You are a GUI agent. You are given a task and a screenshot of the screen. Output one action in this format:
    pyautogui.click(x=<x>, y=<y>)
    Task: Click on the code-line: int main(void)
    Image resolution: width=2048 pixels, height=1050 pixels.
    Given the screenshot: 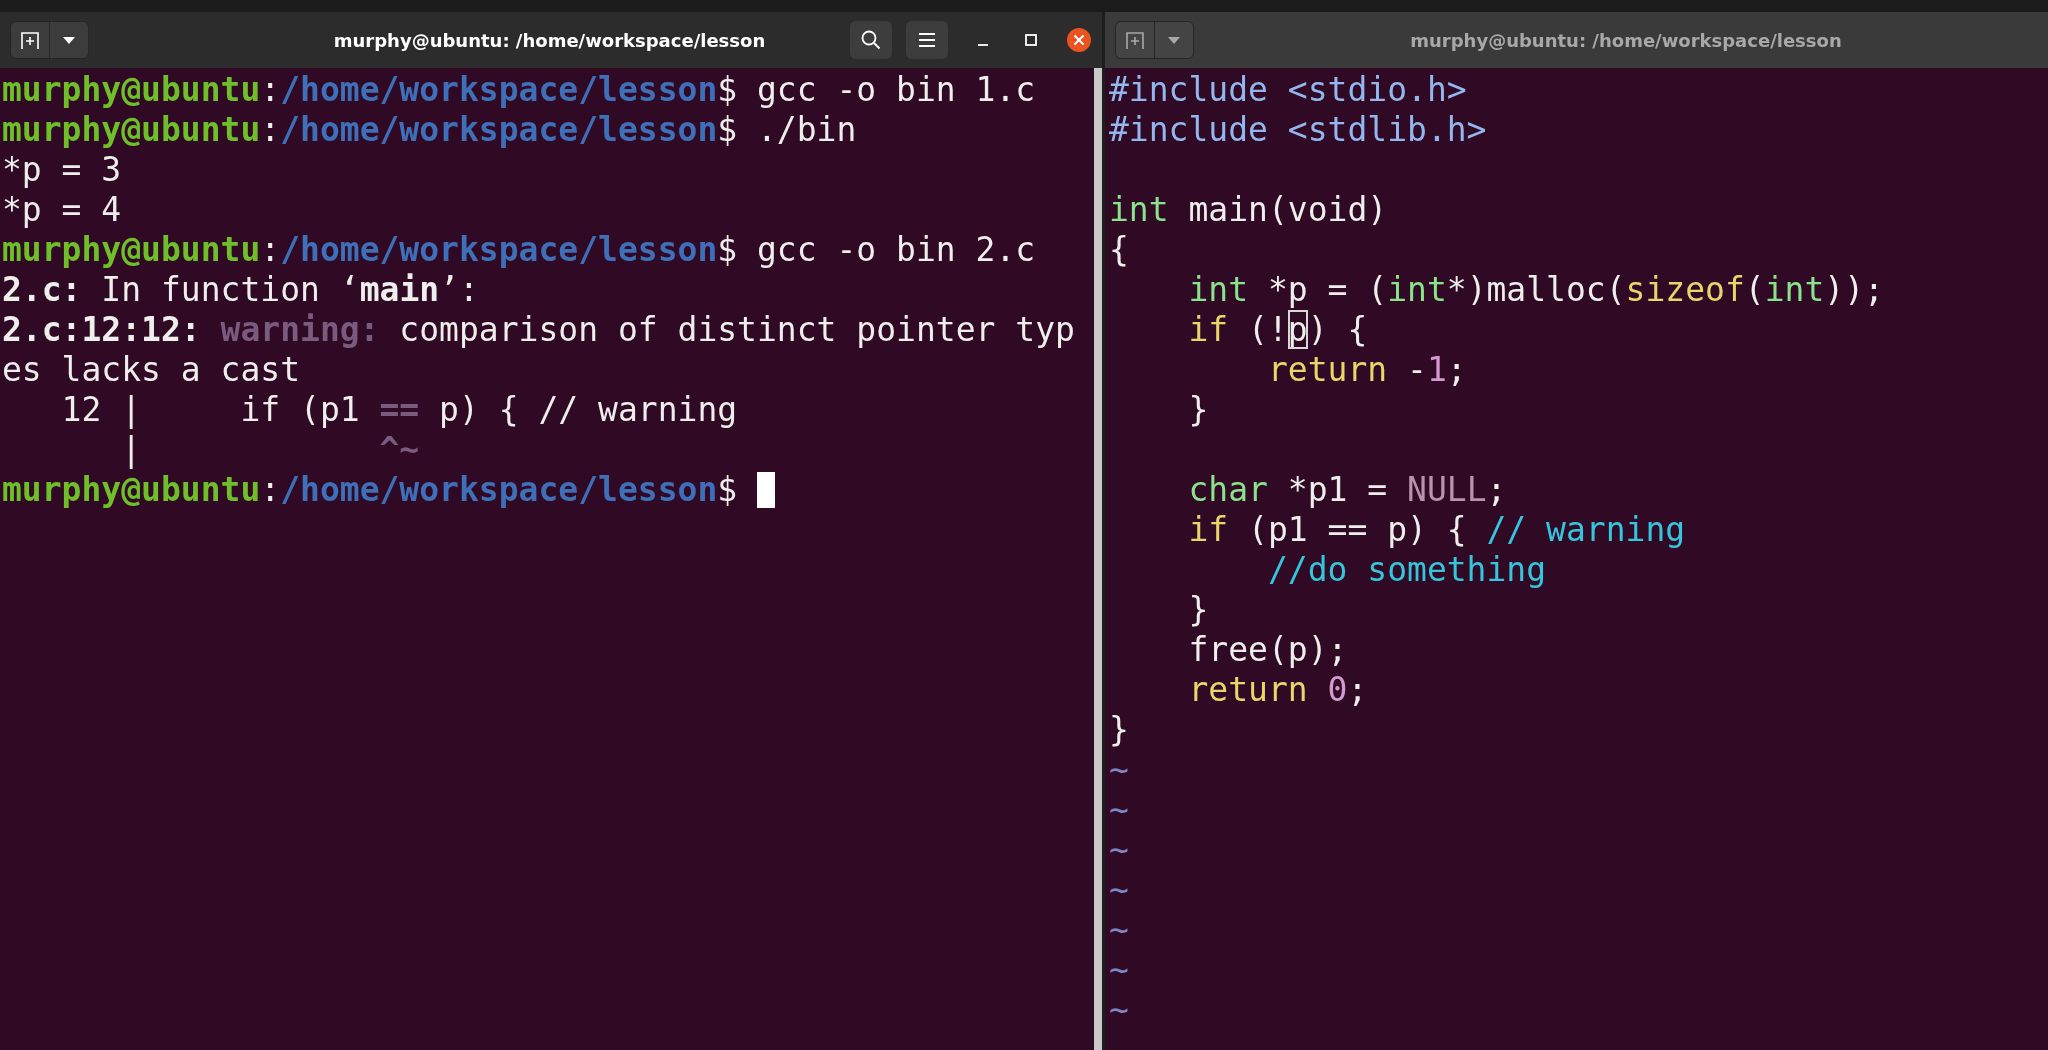 What is the action you would take?
    pyautogui.click(x=1248, y=210)
    